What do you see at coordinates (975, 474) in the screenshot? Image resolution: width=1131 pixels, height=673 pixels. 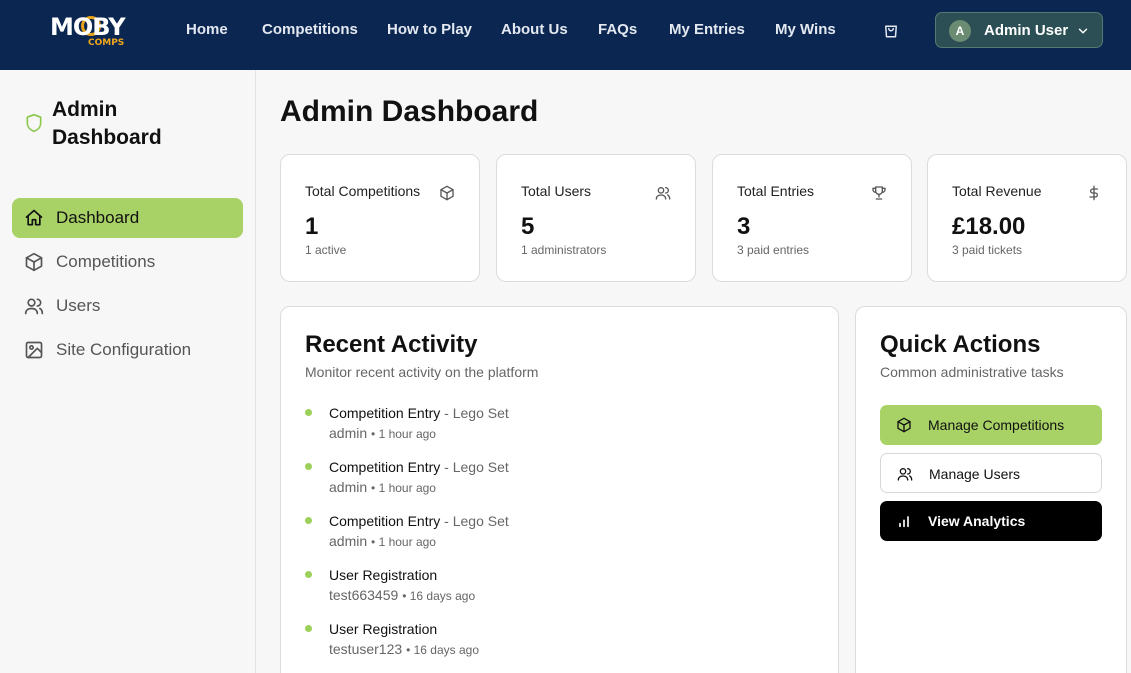 I see `button-label: Manage Users` at bounding box center [975, 474].